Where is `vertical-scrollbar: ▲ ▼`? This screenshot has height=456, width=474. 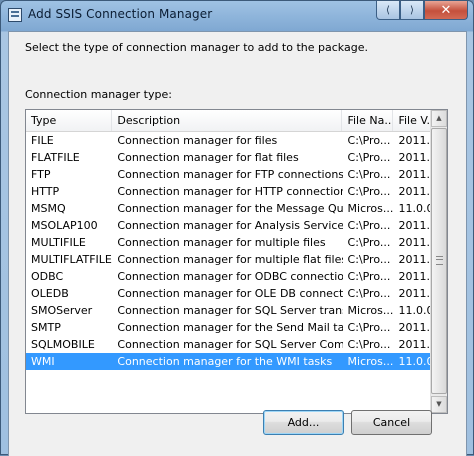 vertical-scrollbar: ▲ ▼ is located at coordinates (438, 261).